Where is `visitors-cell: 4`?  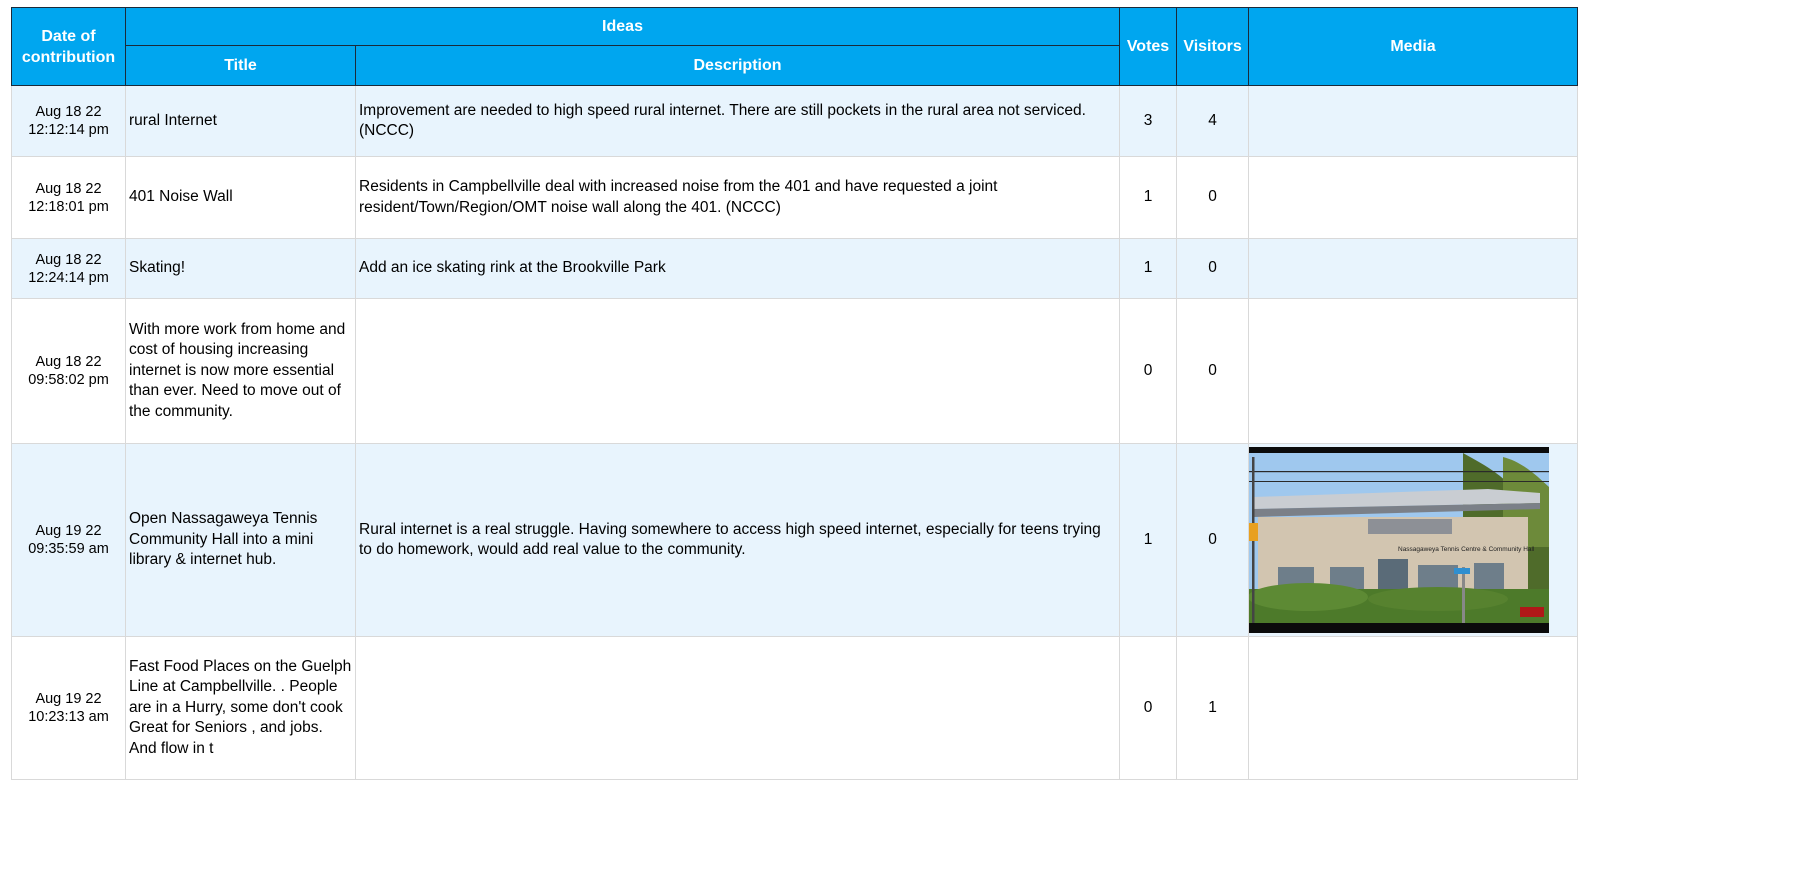
visitors-cell: 4 is located at coordinates (1213, 121).